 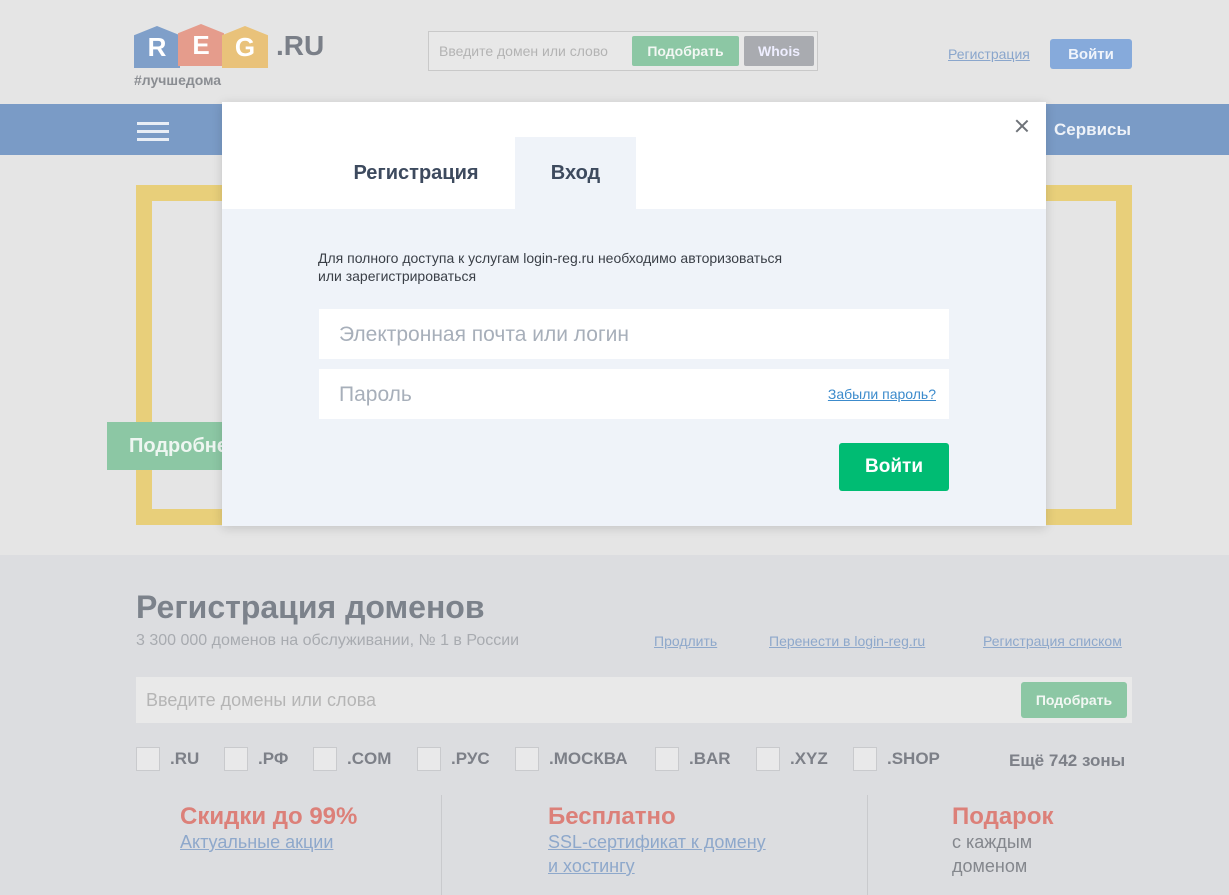 I want to click on header-register-link: Регистрация, so click(x=989, y=54).